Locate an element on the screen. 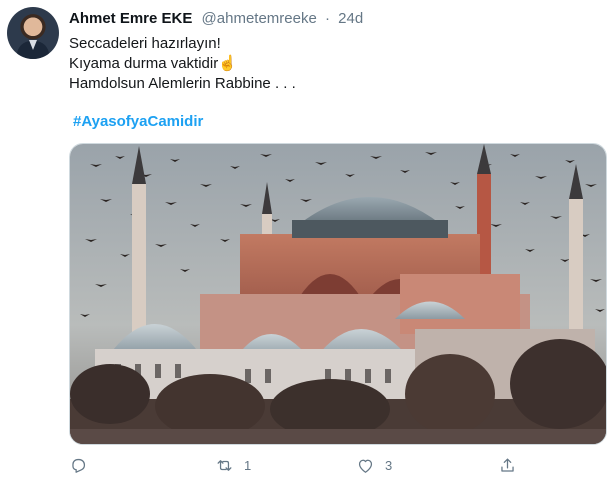 This screenshot has width=614, height=481. like-button: 3 is located at coordinates (374, 465).